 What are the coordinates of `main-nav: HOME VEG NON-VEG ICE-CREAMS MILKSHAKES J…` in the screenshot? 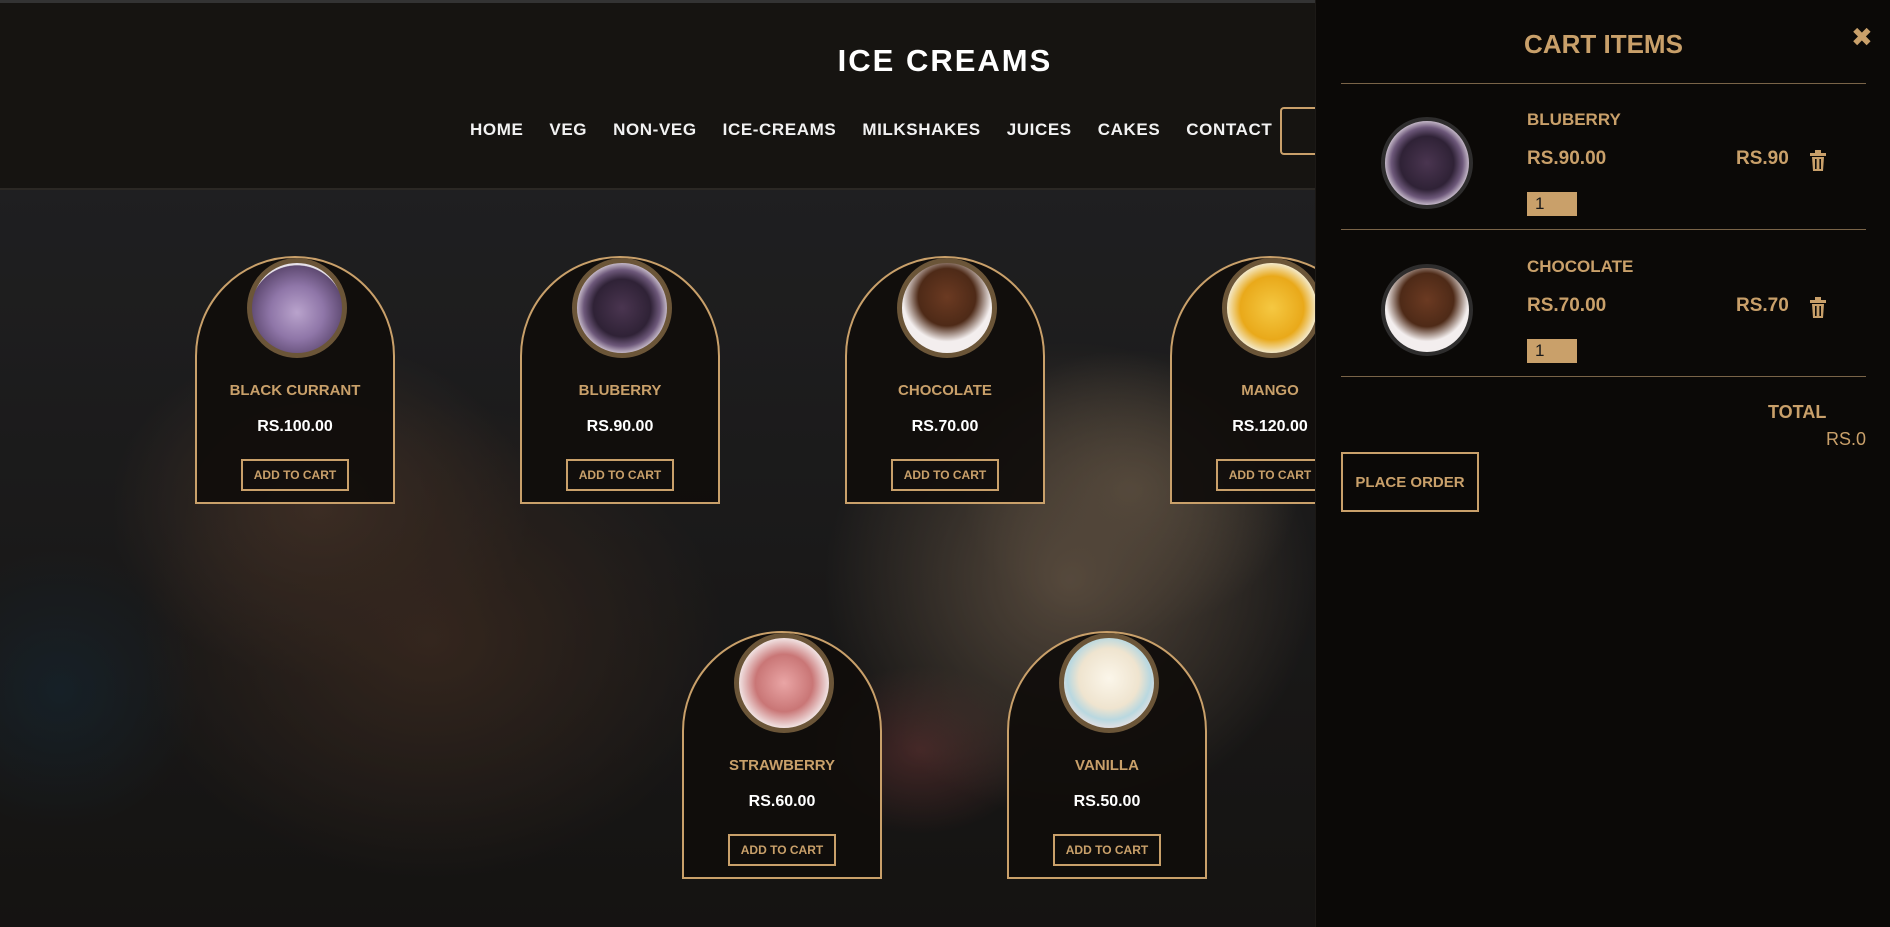 It's located at (871, 130).